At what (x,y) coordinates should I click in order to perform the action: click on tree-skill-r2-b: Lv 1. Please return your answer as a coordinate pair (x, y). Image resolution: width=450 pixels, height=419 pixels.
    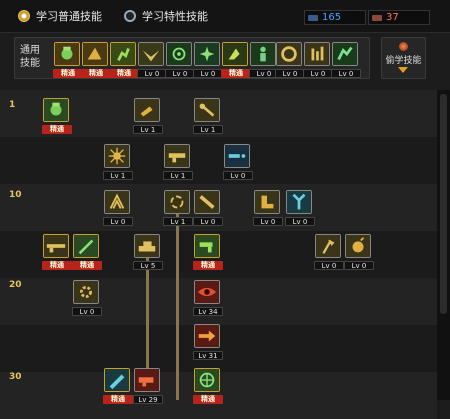
    Looking at the image, I should click on (178, 162).